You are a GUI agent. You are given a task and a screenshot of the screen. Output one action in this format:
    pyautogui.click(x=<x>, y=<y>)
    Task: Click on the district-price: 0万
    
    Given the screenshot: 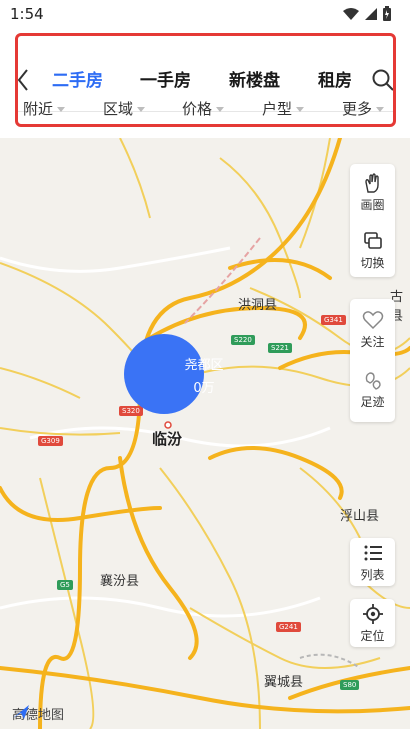 What is the action you would take?
    pyautogui.click(x=204, y=388)
    